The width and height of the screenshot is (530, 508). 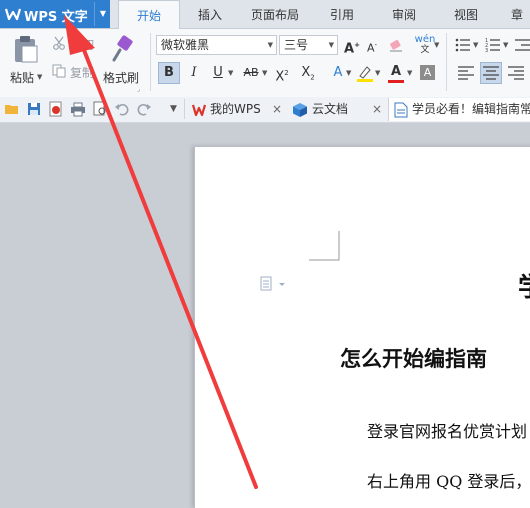 I want to click on tab-label: 章, so click(x=516, y=15).